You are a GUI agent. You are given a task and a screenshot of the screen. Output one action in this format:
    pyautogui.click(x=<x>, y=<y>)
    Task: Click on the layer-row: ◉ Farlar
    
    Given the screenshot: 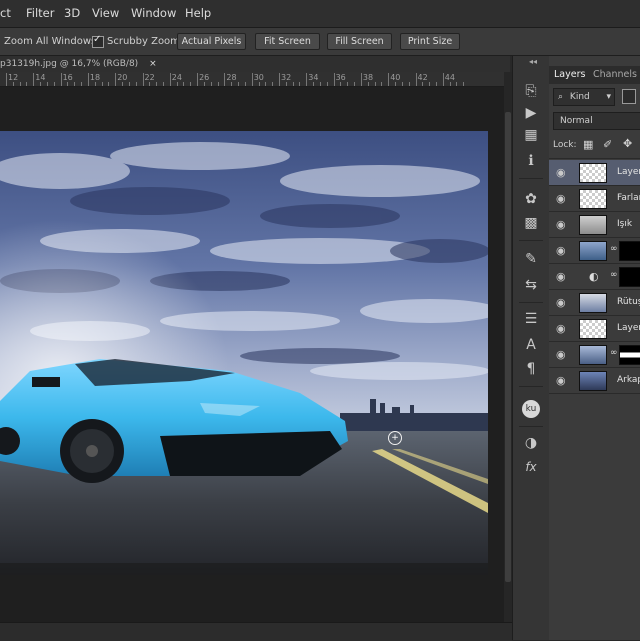 What is the action you would take?
    pyautogui.click(x=594, y=199)
    